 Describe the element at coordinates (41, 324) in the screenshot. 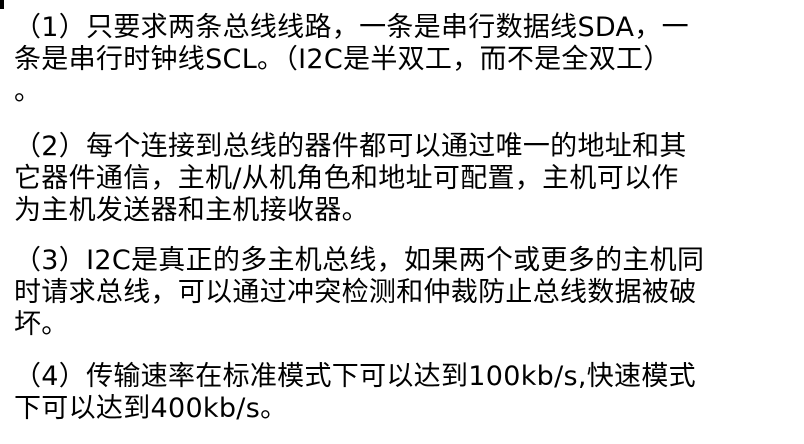

I see `text-line: 坏。` at that location.